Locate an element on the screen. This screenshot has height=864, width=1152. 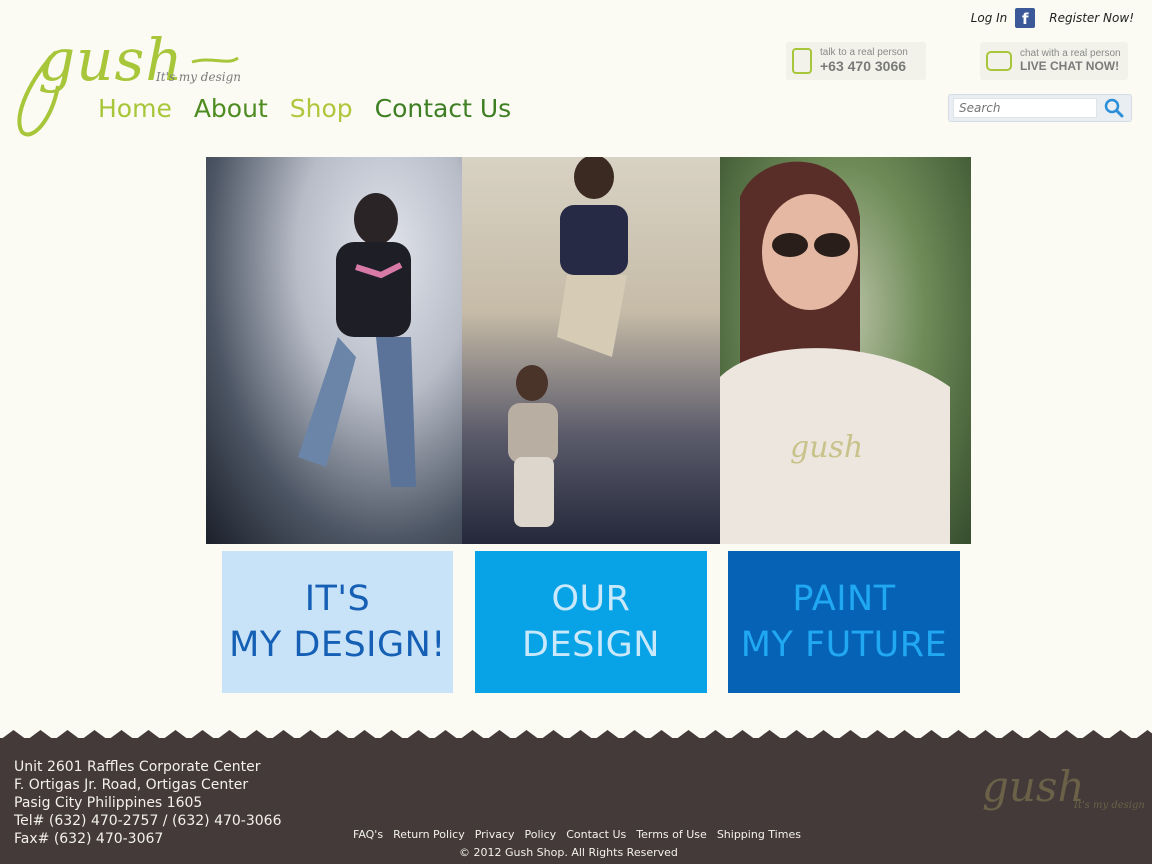
phone-number: +63 470 3066 is located at coordinates (863, 65).